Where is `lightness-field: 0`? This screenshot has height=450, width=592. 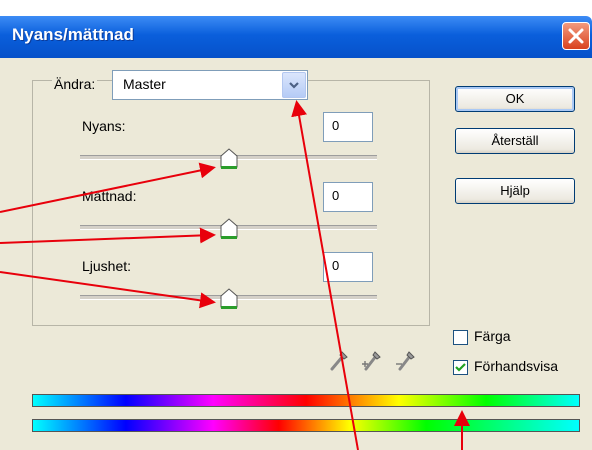
lightness-field: 0 is located at coordinates (348, 267).